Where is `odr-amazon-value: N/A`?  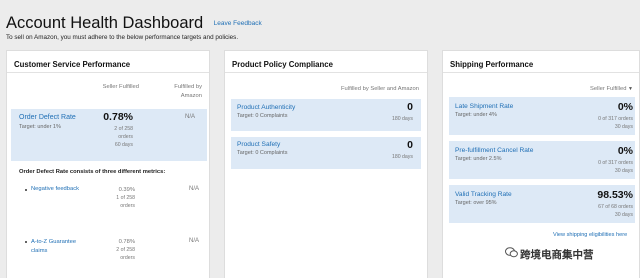
odr-amazon-value: N/A is located at coordinates (190, 117).